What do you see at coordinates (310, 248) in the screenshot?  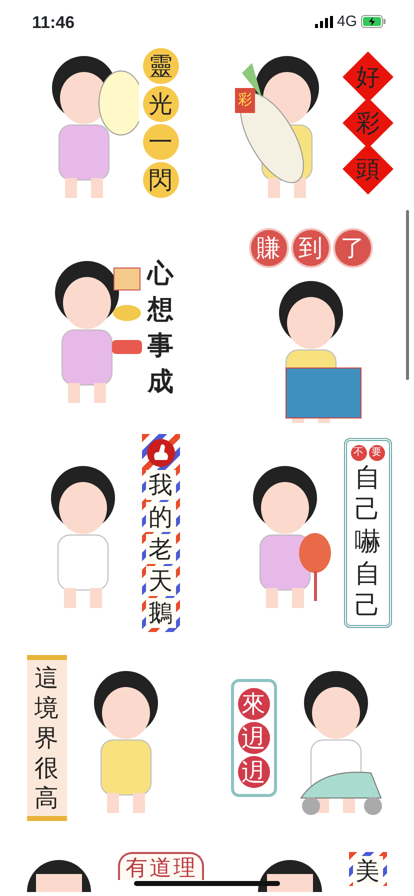 I see `sticker-caption: 賺 到 了` at bounding box center [310, 248].